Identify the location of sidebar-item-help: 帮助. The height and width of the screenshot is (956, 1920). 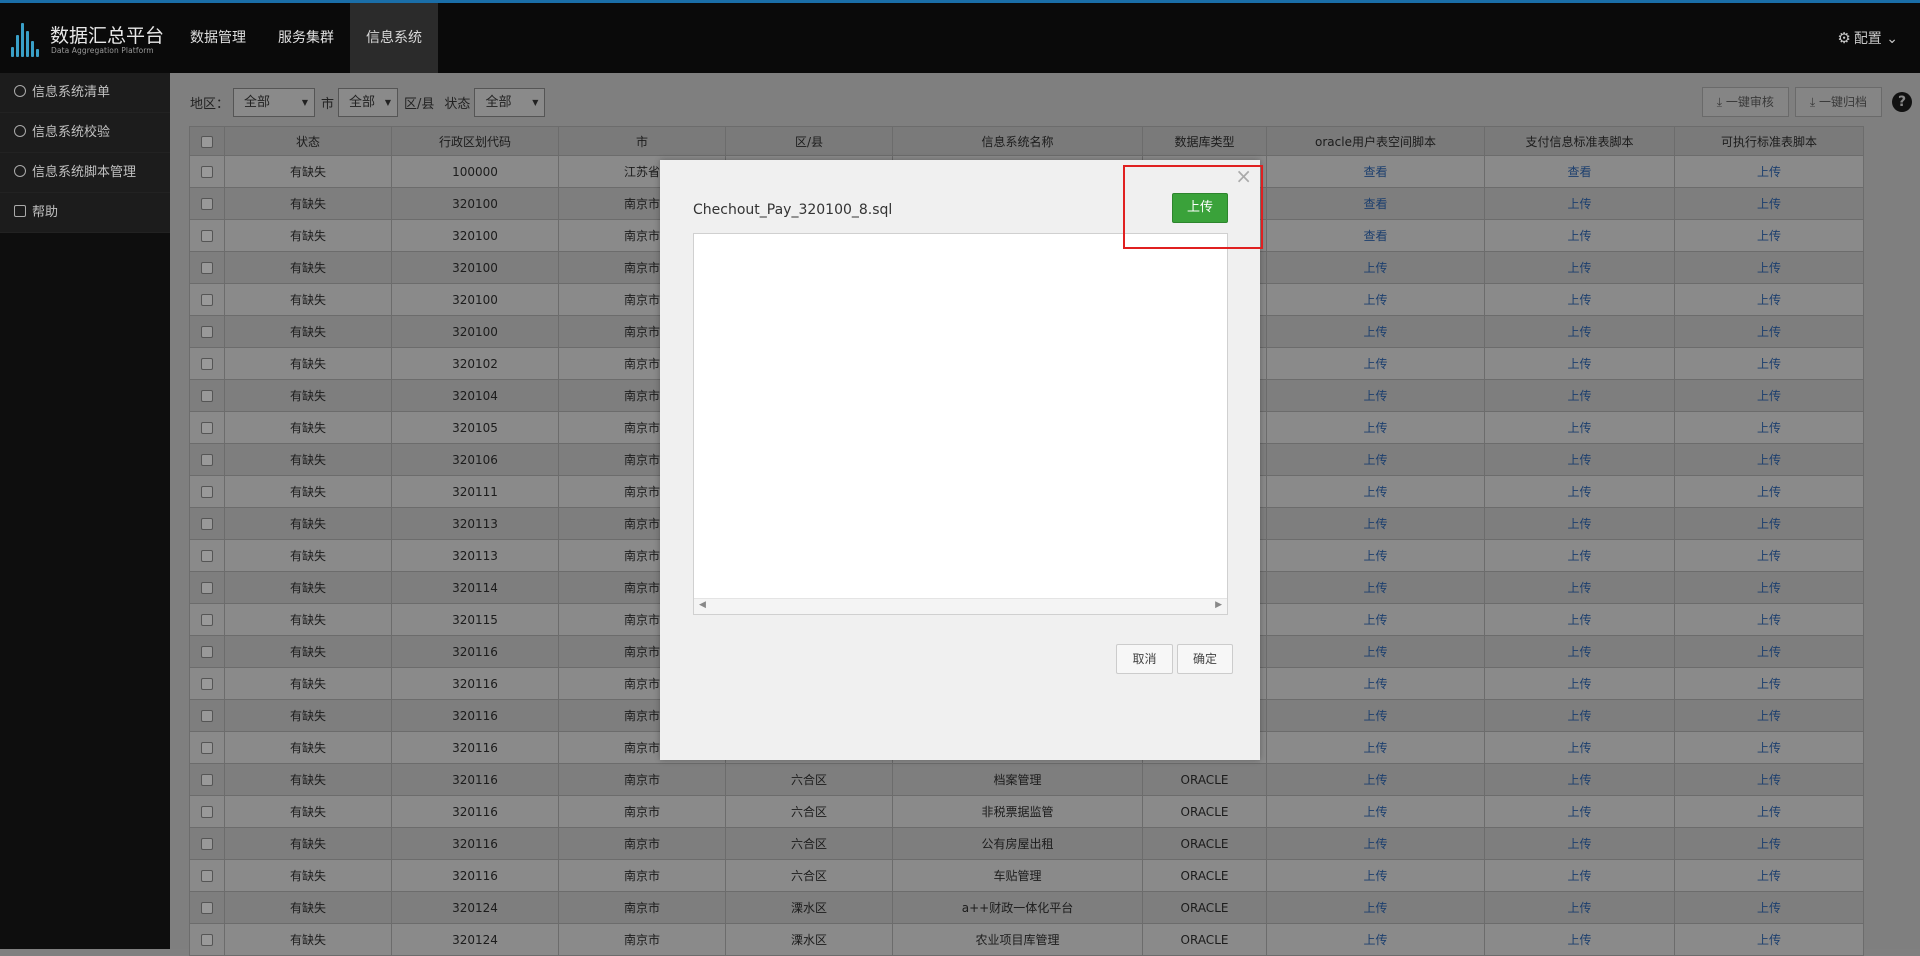
(85, 213).